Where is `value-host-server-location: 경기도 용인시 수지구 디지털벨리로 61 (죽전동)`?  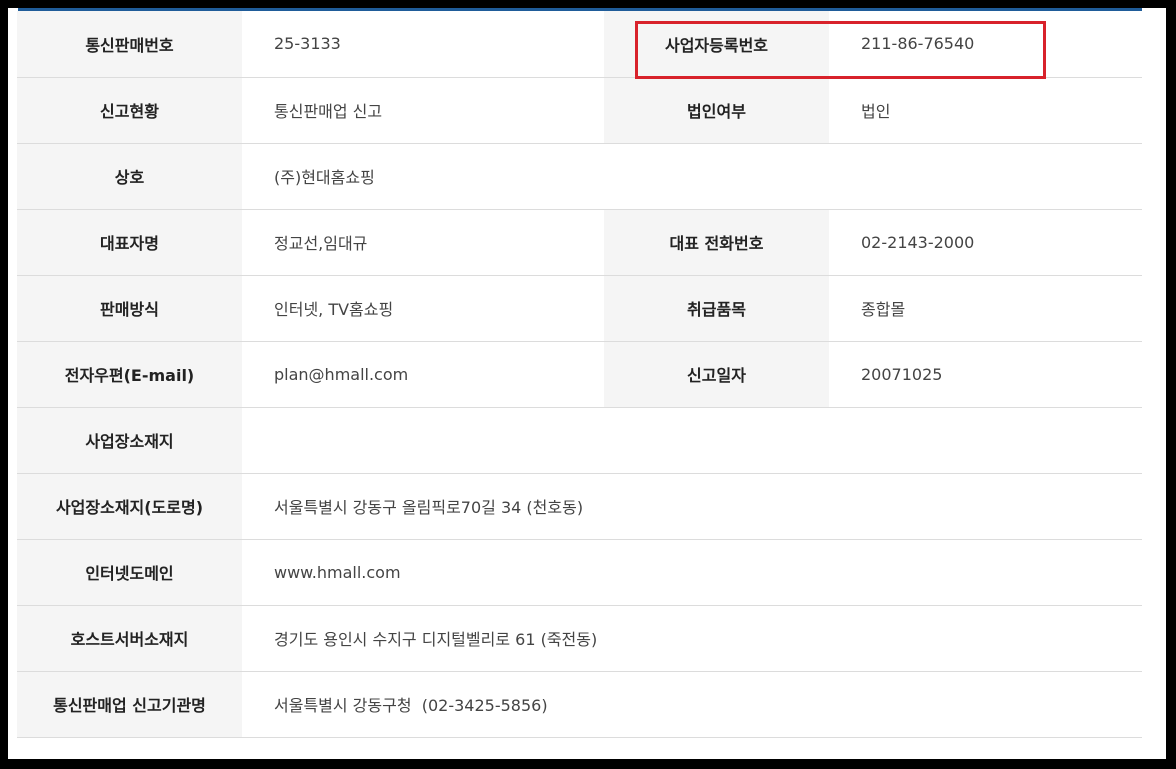
value-host-server-location: 경기도 용인시 수지구 디지털벨리로 61 (죽전동) is located at coordinates (692, 638).